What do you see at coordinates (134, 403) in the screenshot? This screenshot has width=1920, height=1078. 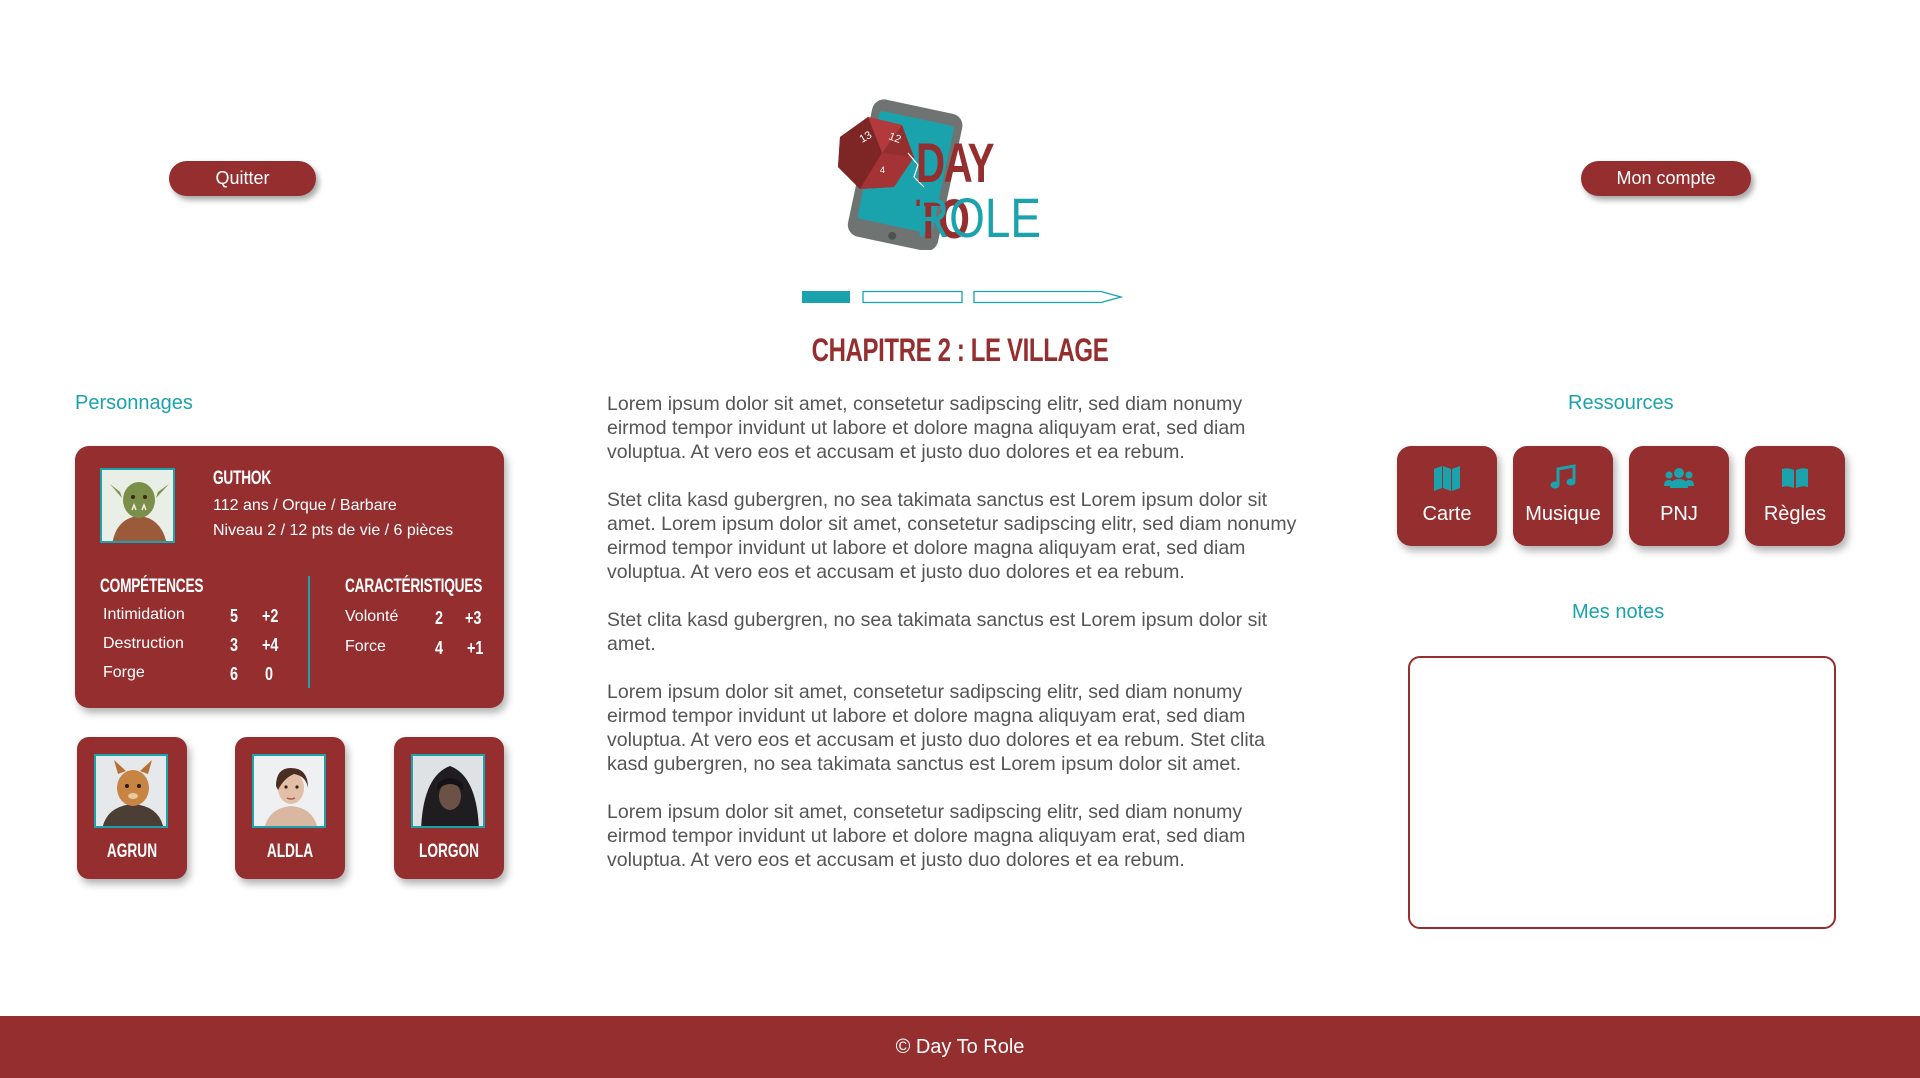 I see `characters-label: Personnages` at bounding box center [134, 403].